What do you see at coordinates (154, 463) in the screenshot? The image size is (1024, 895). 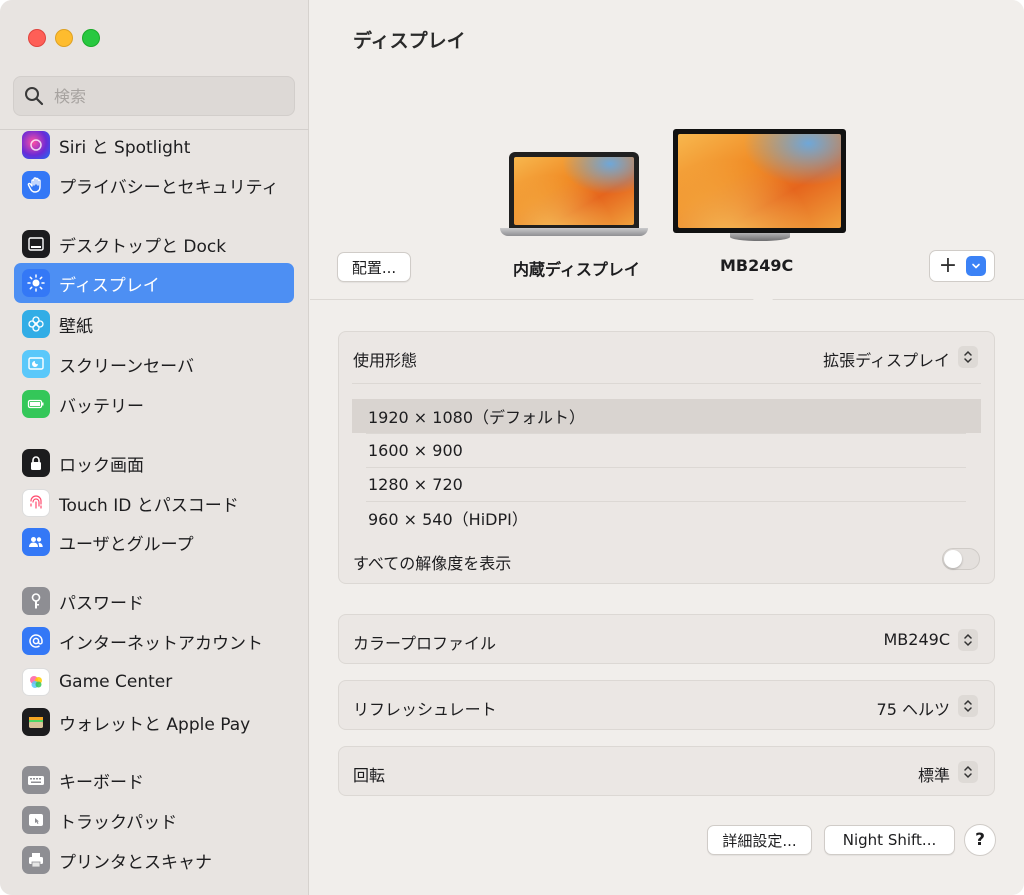 I see `sidebar-item-lock-screen: ロック画面` at bounding box center [154, 463].